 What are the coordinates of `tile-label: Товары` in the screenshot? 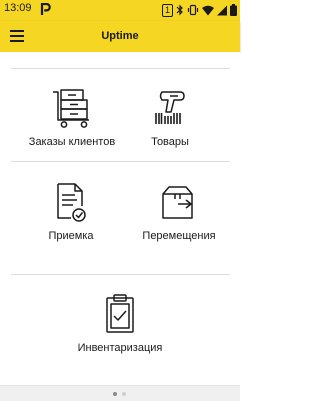 It's located at (170, 142).